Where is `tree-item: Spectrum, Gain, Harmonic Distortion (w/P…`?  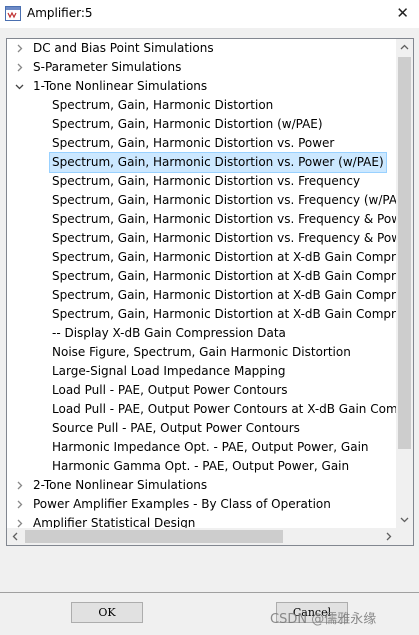
tree-item: Spectrum, Gain, Harmonic Distortion (w/P… is located at coordinates (202, 124).